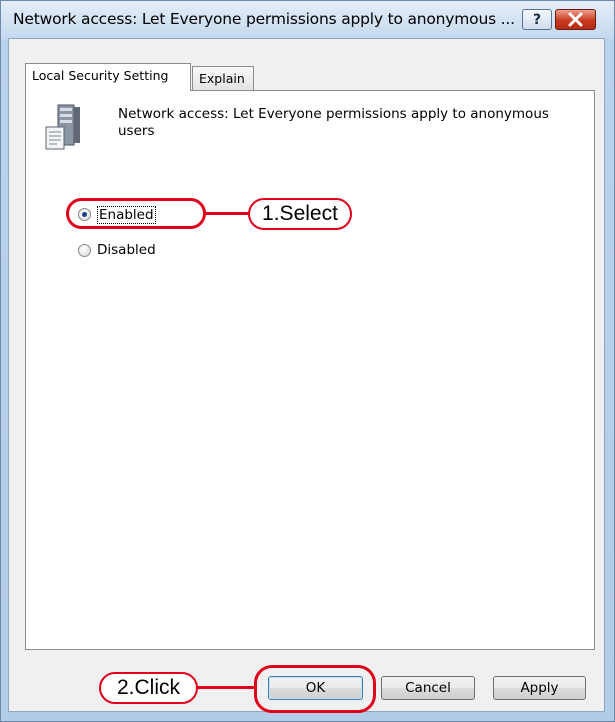 The height and width of the screenshot is (722, 615). What do you see at coordinates (84, 250) in the screenshot?
I see `disabled-radio` at bounding box center [84, 250].